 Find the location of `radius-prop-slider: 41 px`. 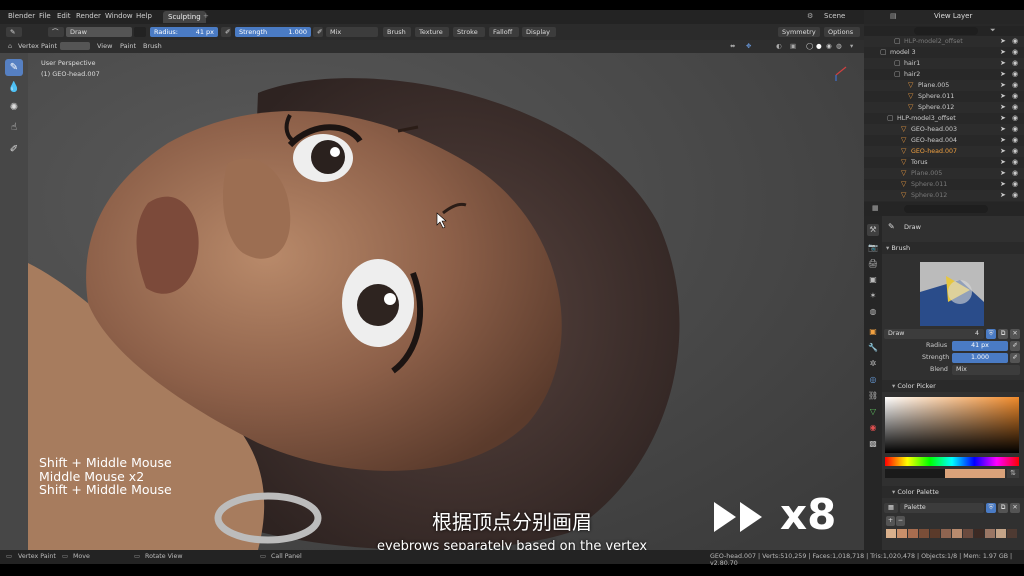

radius-prop-slider: 41 px is located at coordinates (980, 346).